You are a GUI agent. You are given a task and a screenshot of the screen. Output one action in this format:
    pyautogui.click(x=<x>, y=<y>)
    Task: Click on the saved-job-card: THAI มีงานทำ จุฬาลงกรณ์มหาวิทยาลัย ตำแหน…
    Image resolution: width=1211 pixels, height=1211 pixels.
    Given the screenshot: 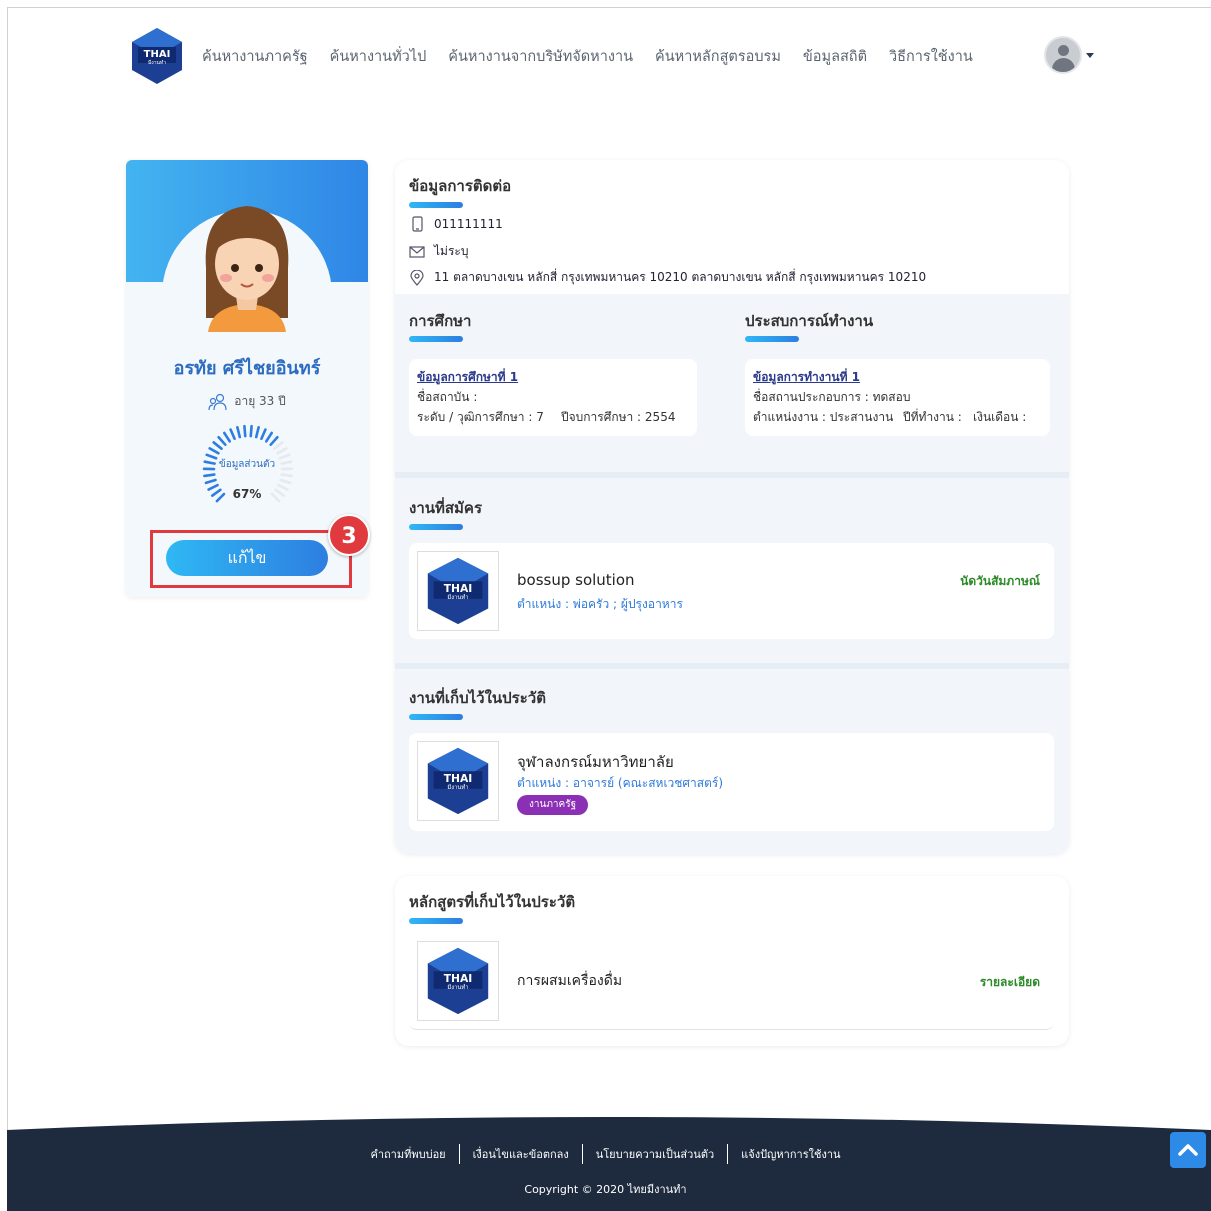 What is the action you would take?
    pyautogui.click(x=731, y=782)
    